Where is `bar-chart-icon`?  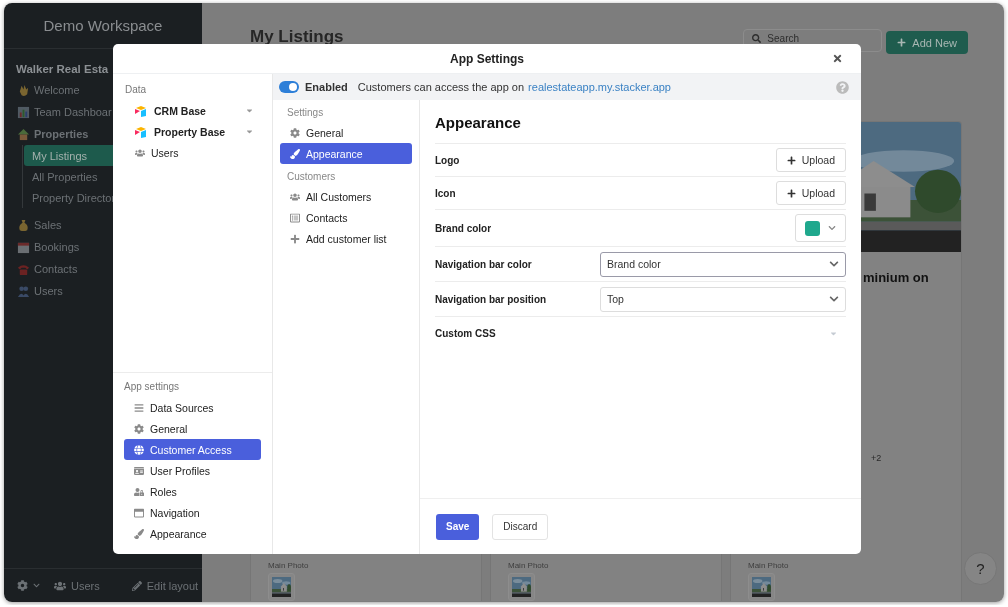
bar-chart-icon is located at coordinates (23, 112).